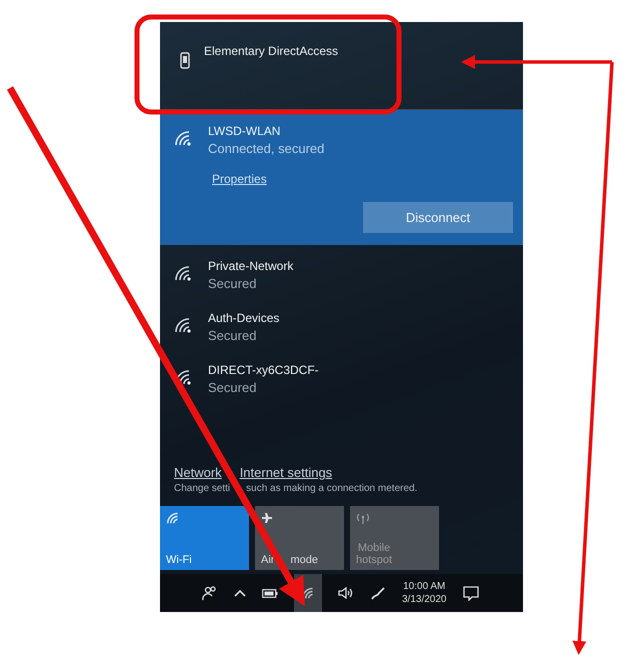 Image resolution: width=636 pixels, height=666 pixels. Describe the element at coordinates (240, 593) in the screenshot. I see `chevron-up-icon` at that location.